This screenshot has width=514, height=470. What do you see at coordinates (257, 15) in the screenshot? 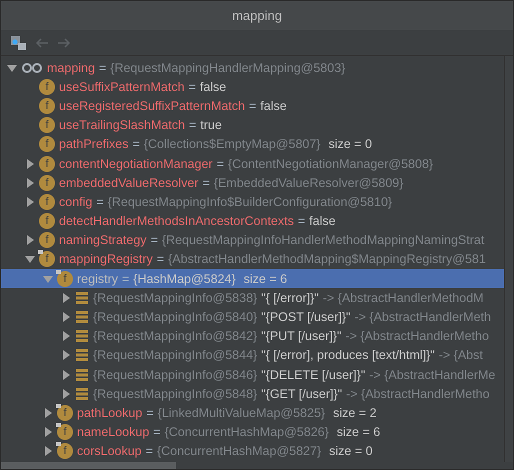
I see `window-title: mapping` at bounding box center [257, 15].